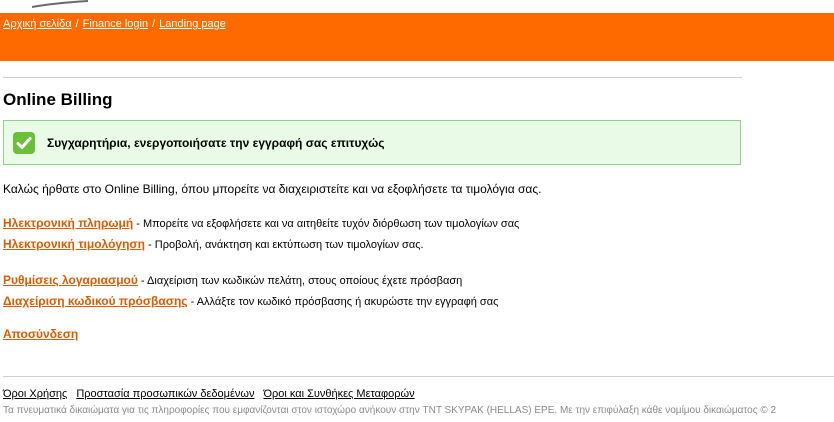  I want to click on breadcrumb: Αρχική σελίδα / Finance login / Landing page, so click(114, 24).